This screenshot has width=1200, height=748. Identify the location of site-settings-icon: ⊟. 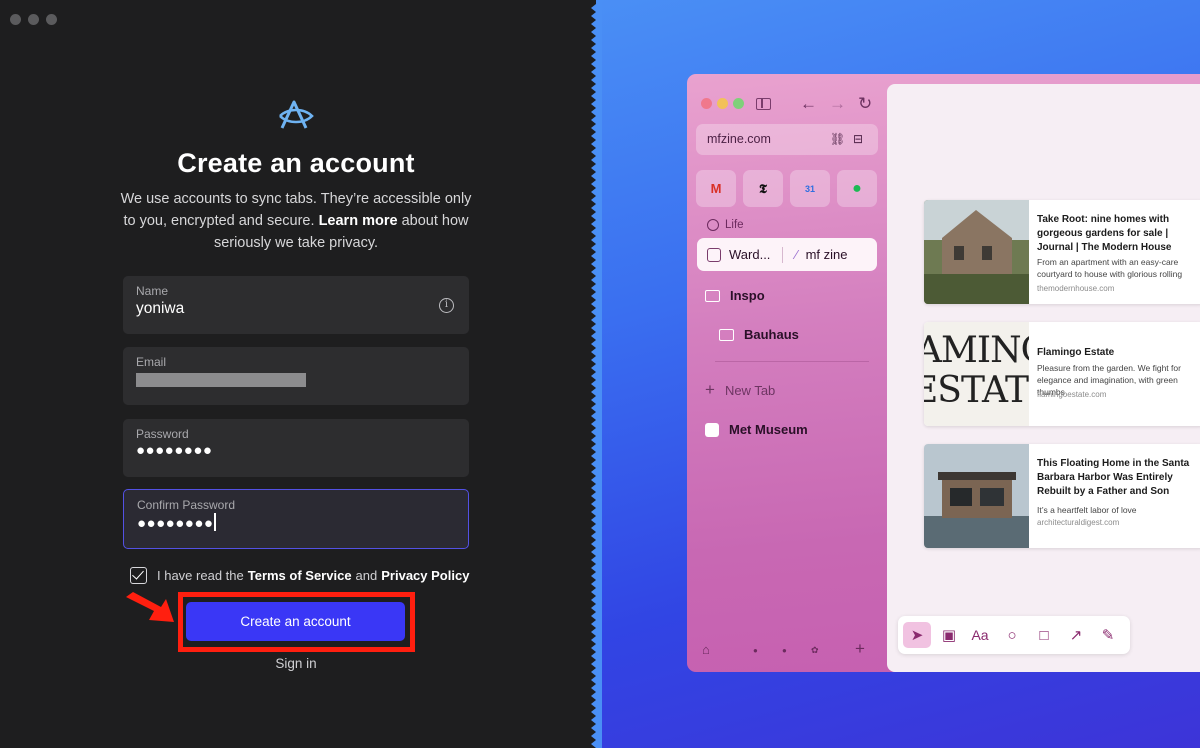
(858, 139).